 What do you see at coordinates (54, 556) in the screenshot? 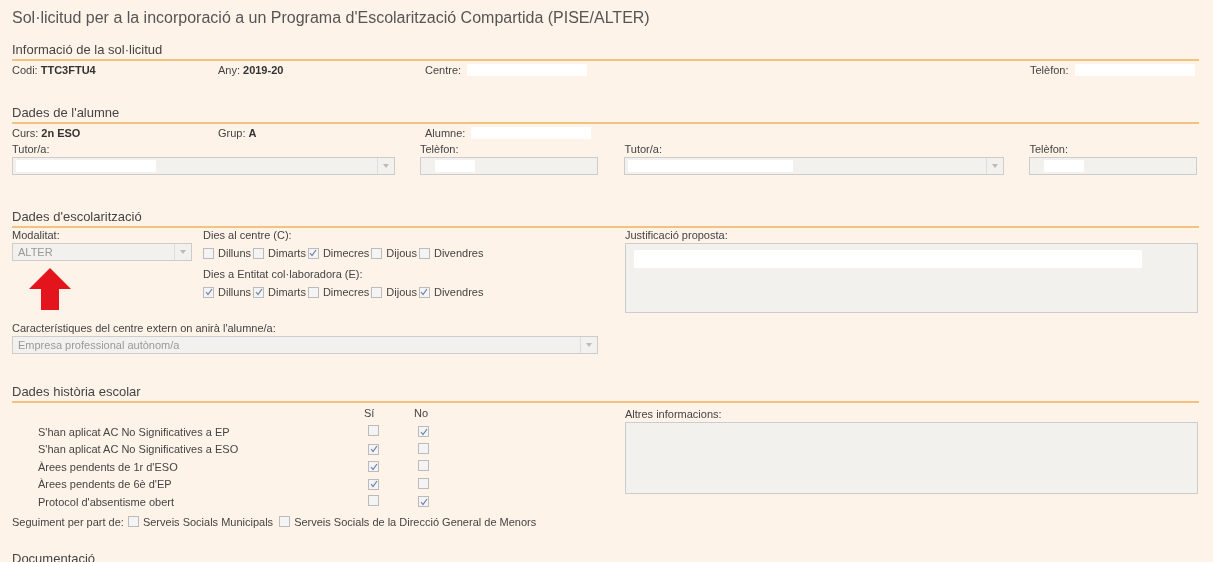
I see `section-heading: Documentació` at bounding box center [54, 556].